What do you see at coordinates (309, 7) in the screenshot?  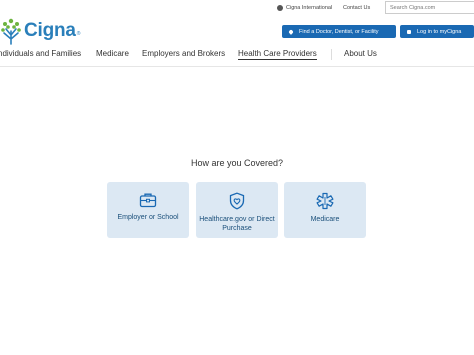 I see `cigna-international-label: Cigna International` at bounding box center [309, 7].